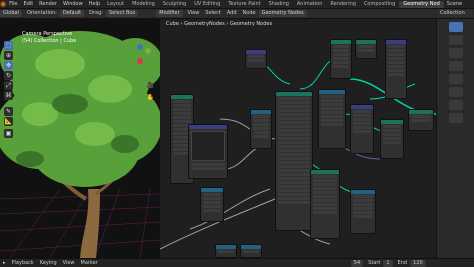 Image resolution: width=474 pixels, height=267 pixels. I want to click on play-icon: ▸, so click(4, 263).